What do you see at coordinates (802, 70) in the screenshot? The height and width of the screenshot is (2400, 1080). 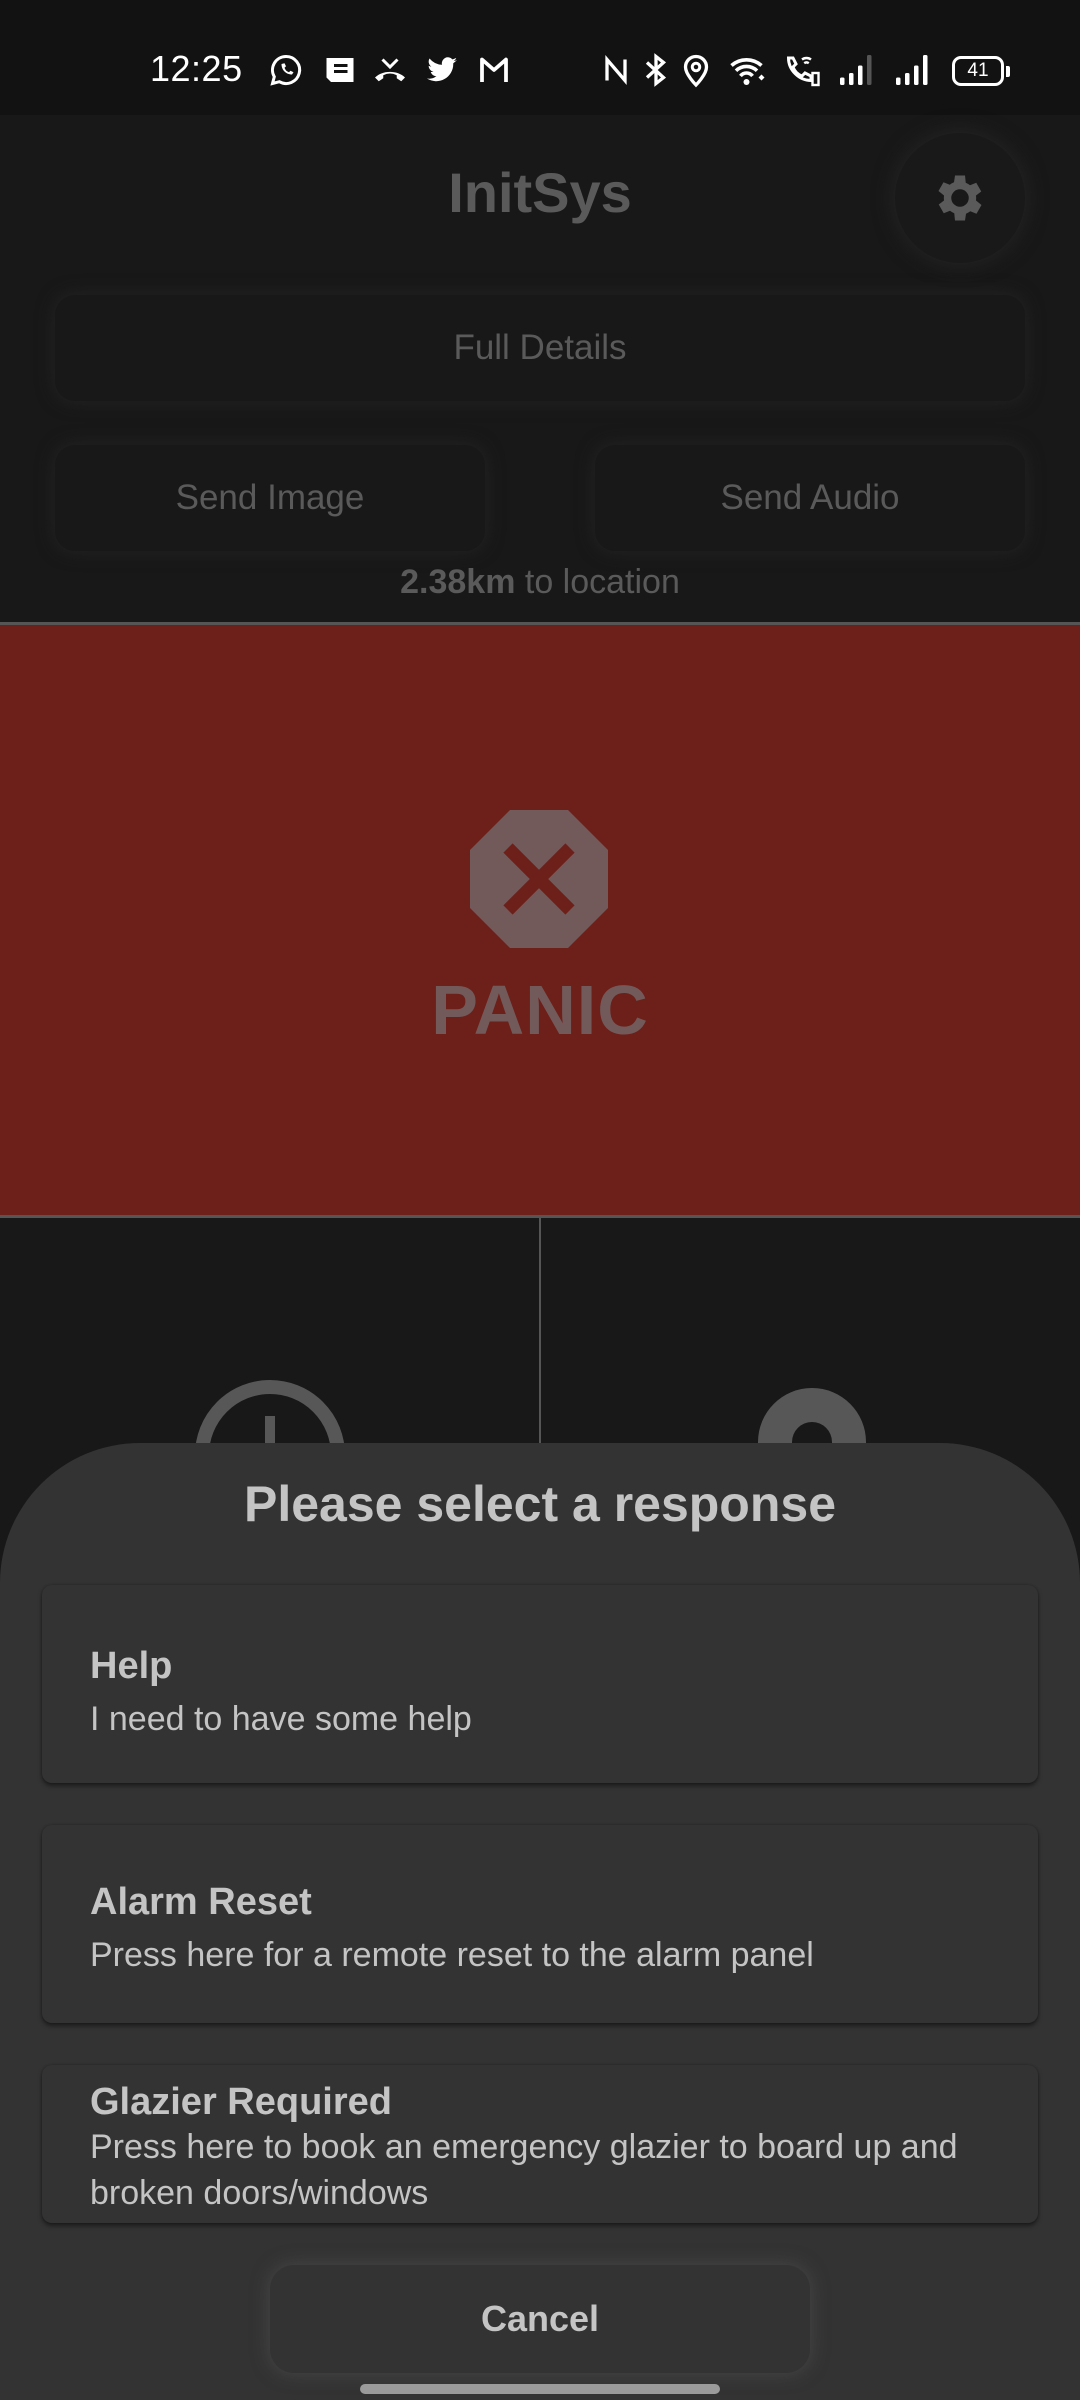 I see `wifi-calling-icon` at bounding box center [802, 70].